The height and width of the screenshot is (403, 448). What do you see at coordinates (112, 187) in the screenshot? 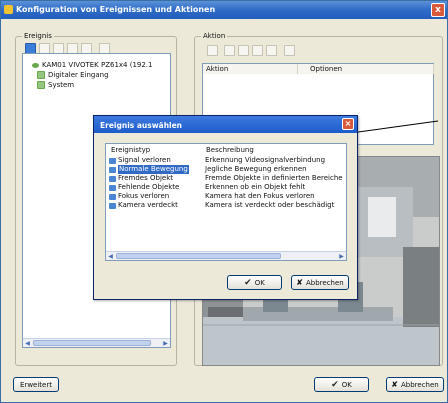
I see `missing-object-icon` at bounding box center [112, 187].